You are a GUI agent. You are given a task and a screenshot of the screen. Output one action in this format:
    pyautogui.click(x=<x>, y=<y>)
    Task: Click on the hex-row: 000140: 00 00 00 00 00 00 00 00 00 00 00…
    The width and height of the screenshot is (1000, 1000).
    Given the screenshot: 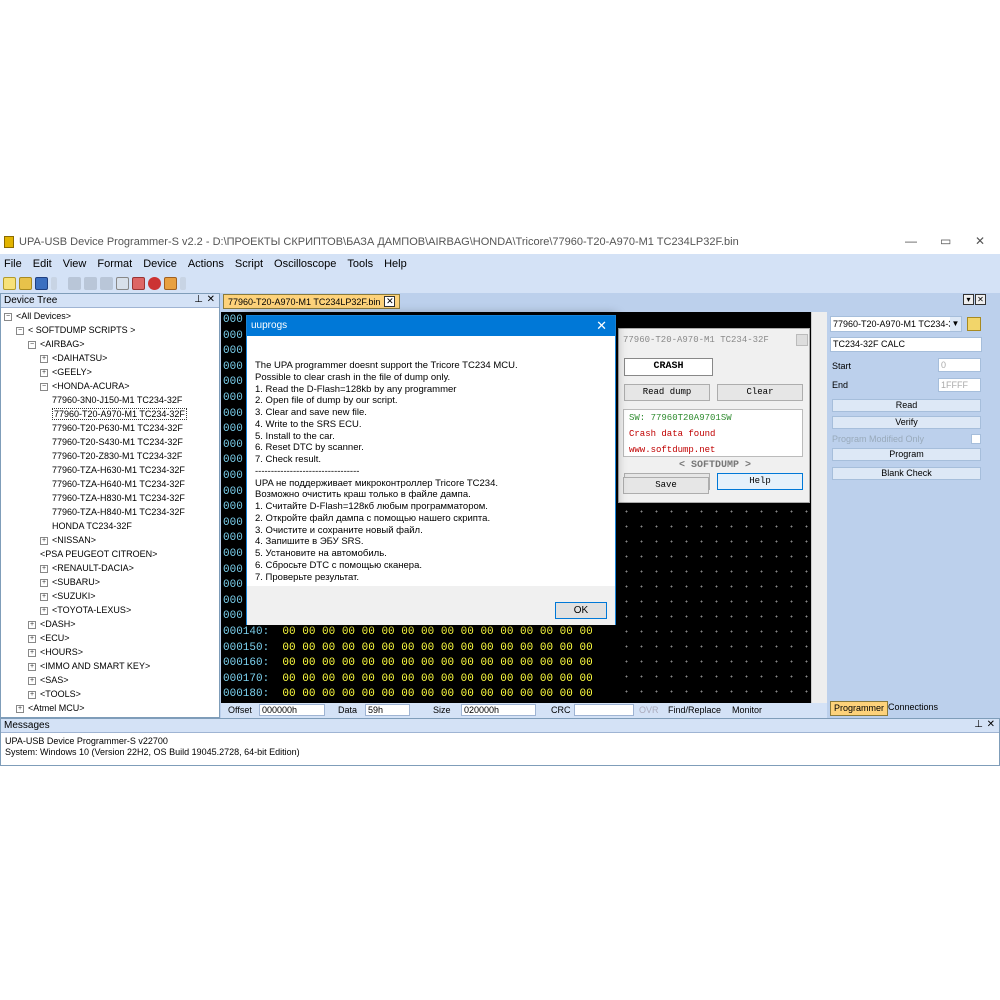 What is the action you would take?
    pyautogui.click(x=408, y=632)
    